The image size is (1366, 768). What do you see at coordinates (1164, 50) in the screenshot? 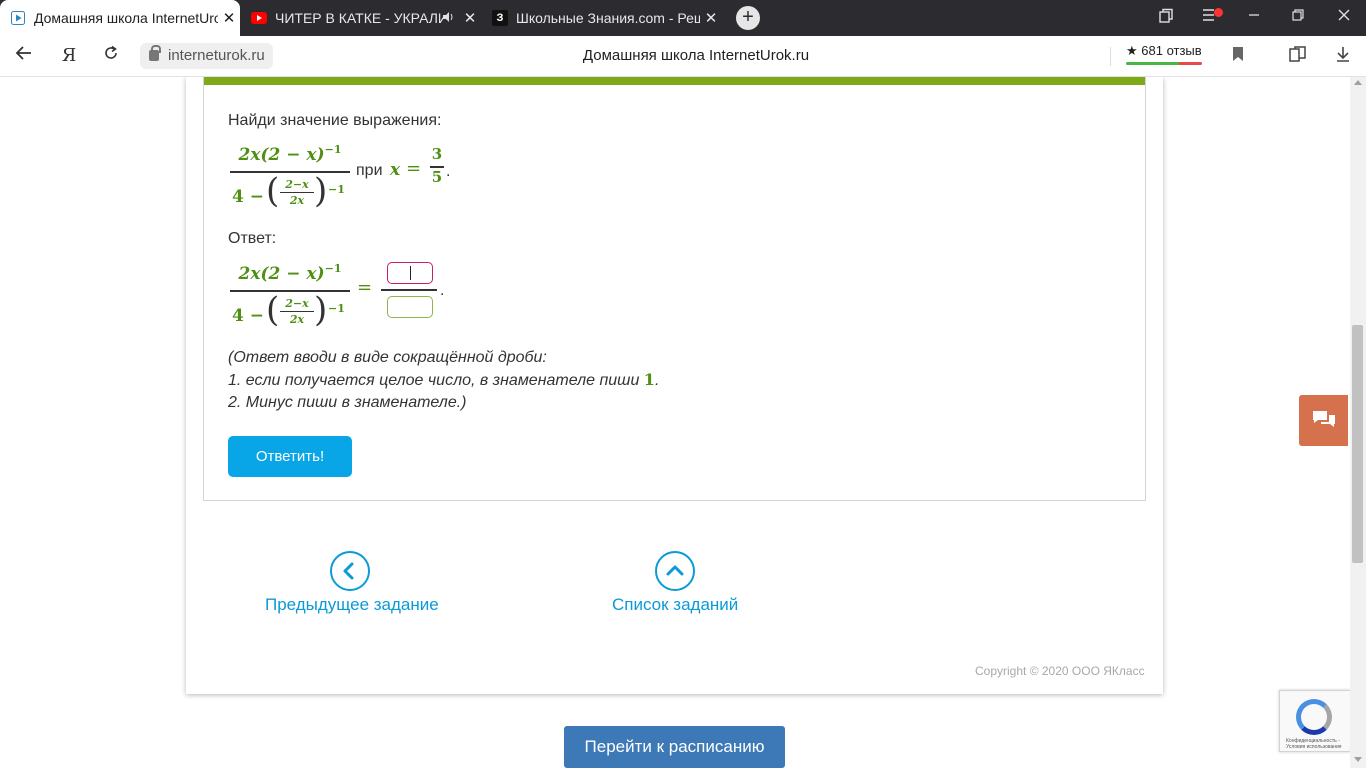
I see `reviews-text: ★ 681 отзыв` at bounding box center [1164, 50].